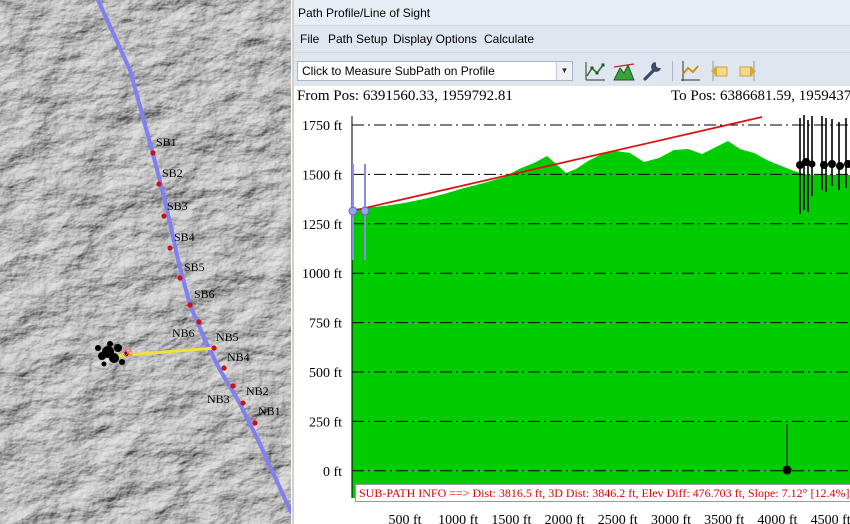 This screenshot has width=850, height=524. What do you see at coordinates (671, 518) in the screenshot?
I see `x-tick-label: 3000 ft` at bounding box center [671, 518].